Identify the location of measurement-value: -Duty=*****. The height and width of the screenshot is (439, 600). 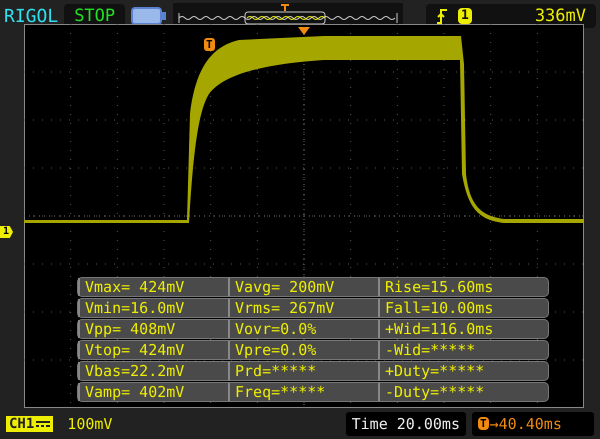
(463, 392).